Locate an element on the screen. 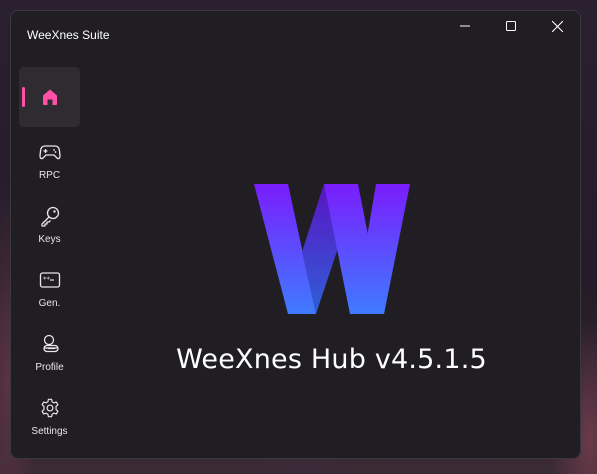  active-indicator is located at coordinates (23, 97).